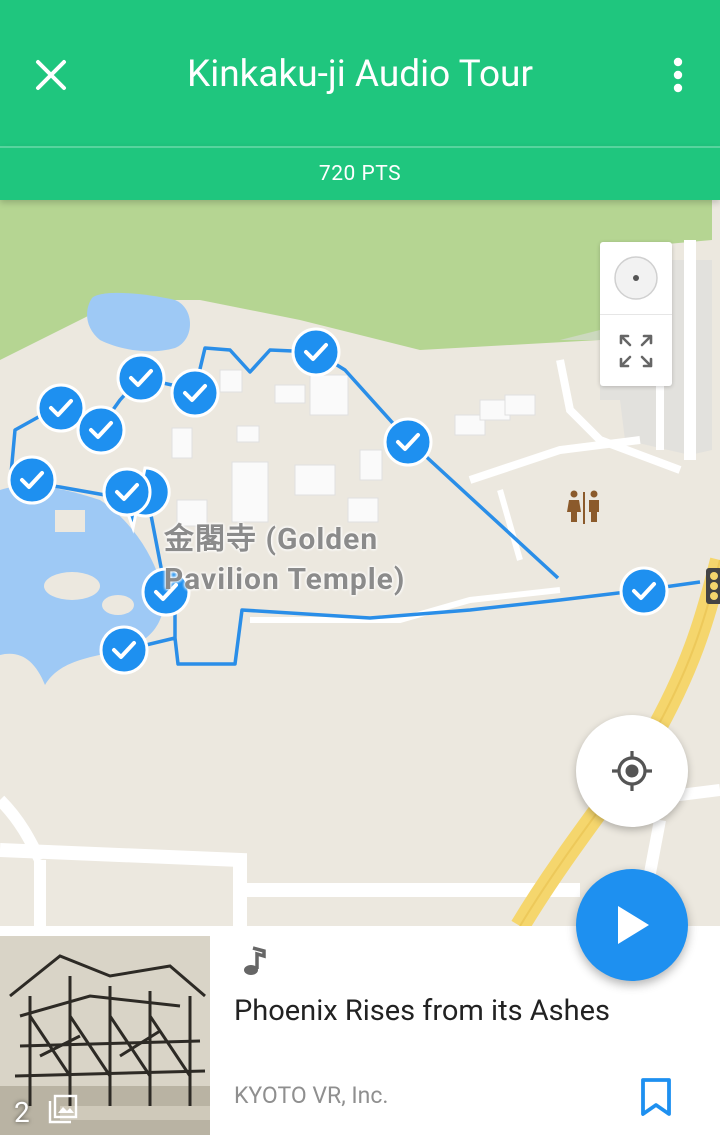 The height and width of the screenshot is (1135, 720). I want to click on play-icon, so click(633, 925).